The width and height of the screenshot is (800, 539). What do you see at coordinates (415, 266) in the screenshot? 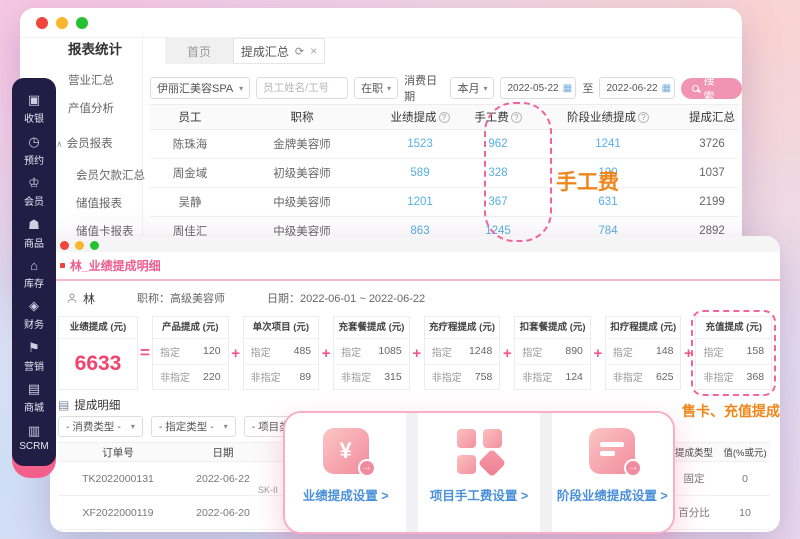
I see `detail-tab-bar: 林_业绩提成明细` at bounding box center [415, 266].